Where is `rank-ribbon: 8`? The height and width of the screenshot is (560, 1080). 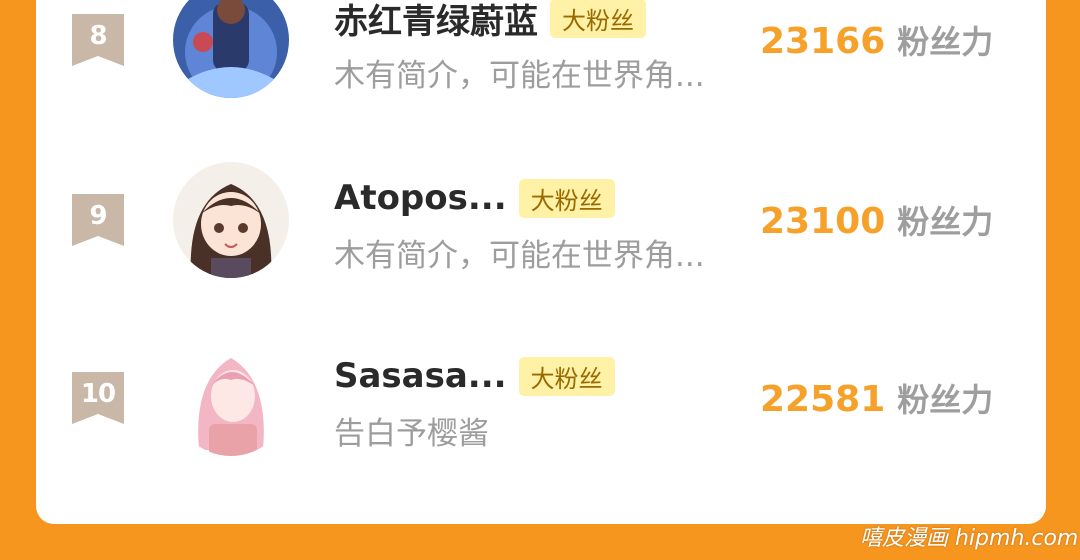
rank-ribbon: 8 is located at coordinates (98, 40).